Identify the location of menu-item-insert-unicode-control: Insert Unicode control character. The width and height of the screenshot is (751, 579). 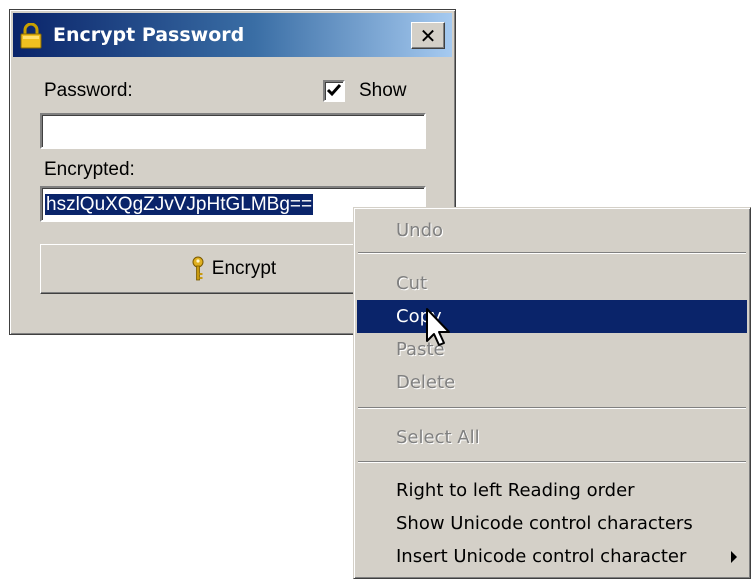
(552, 556).